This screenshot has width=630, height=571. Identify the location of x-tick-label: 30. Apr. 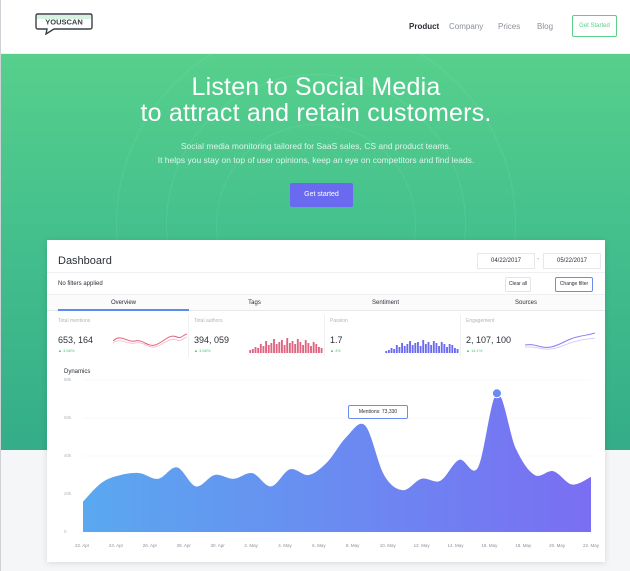
(217, 545).